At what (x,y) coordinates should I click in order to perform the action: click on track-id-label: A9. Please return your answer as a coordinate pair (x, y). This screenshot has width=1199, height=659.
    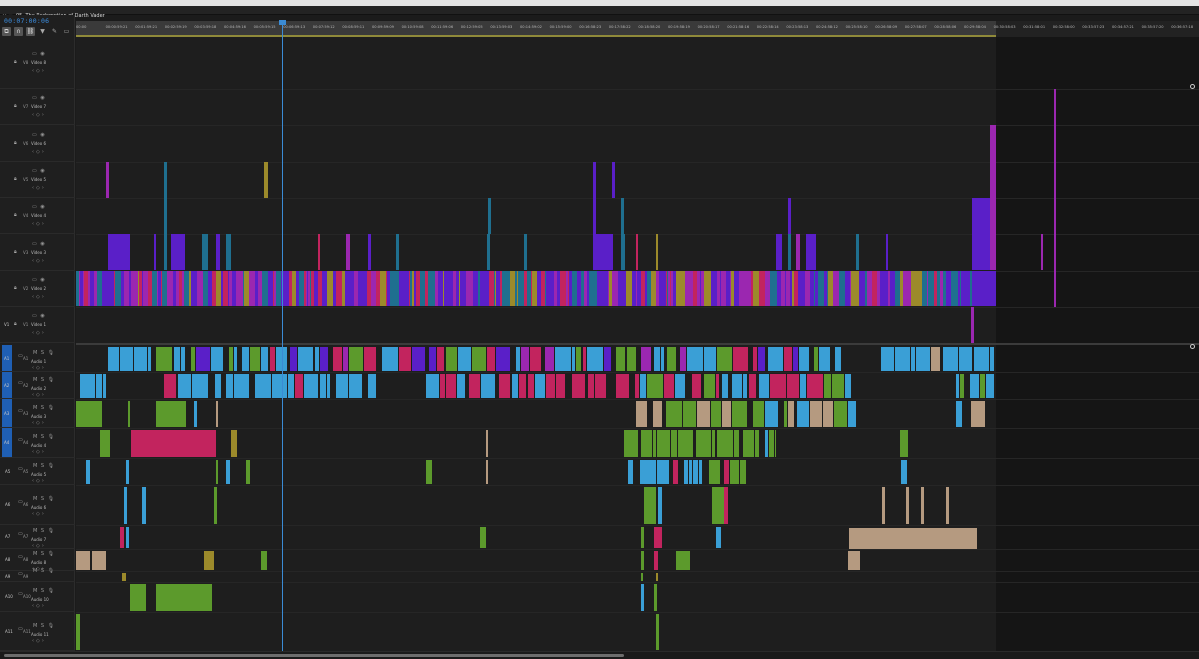
    Looking at the image, I should click on (25, 576).